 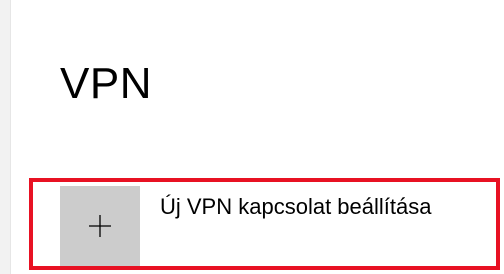 I want to click on plus-icon, so click(x=100, y=226).